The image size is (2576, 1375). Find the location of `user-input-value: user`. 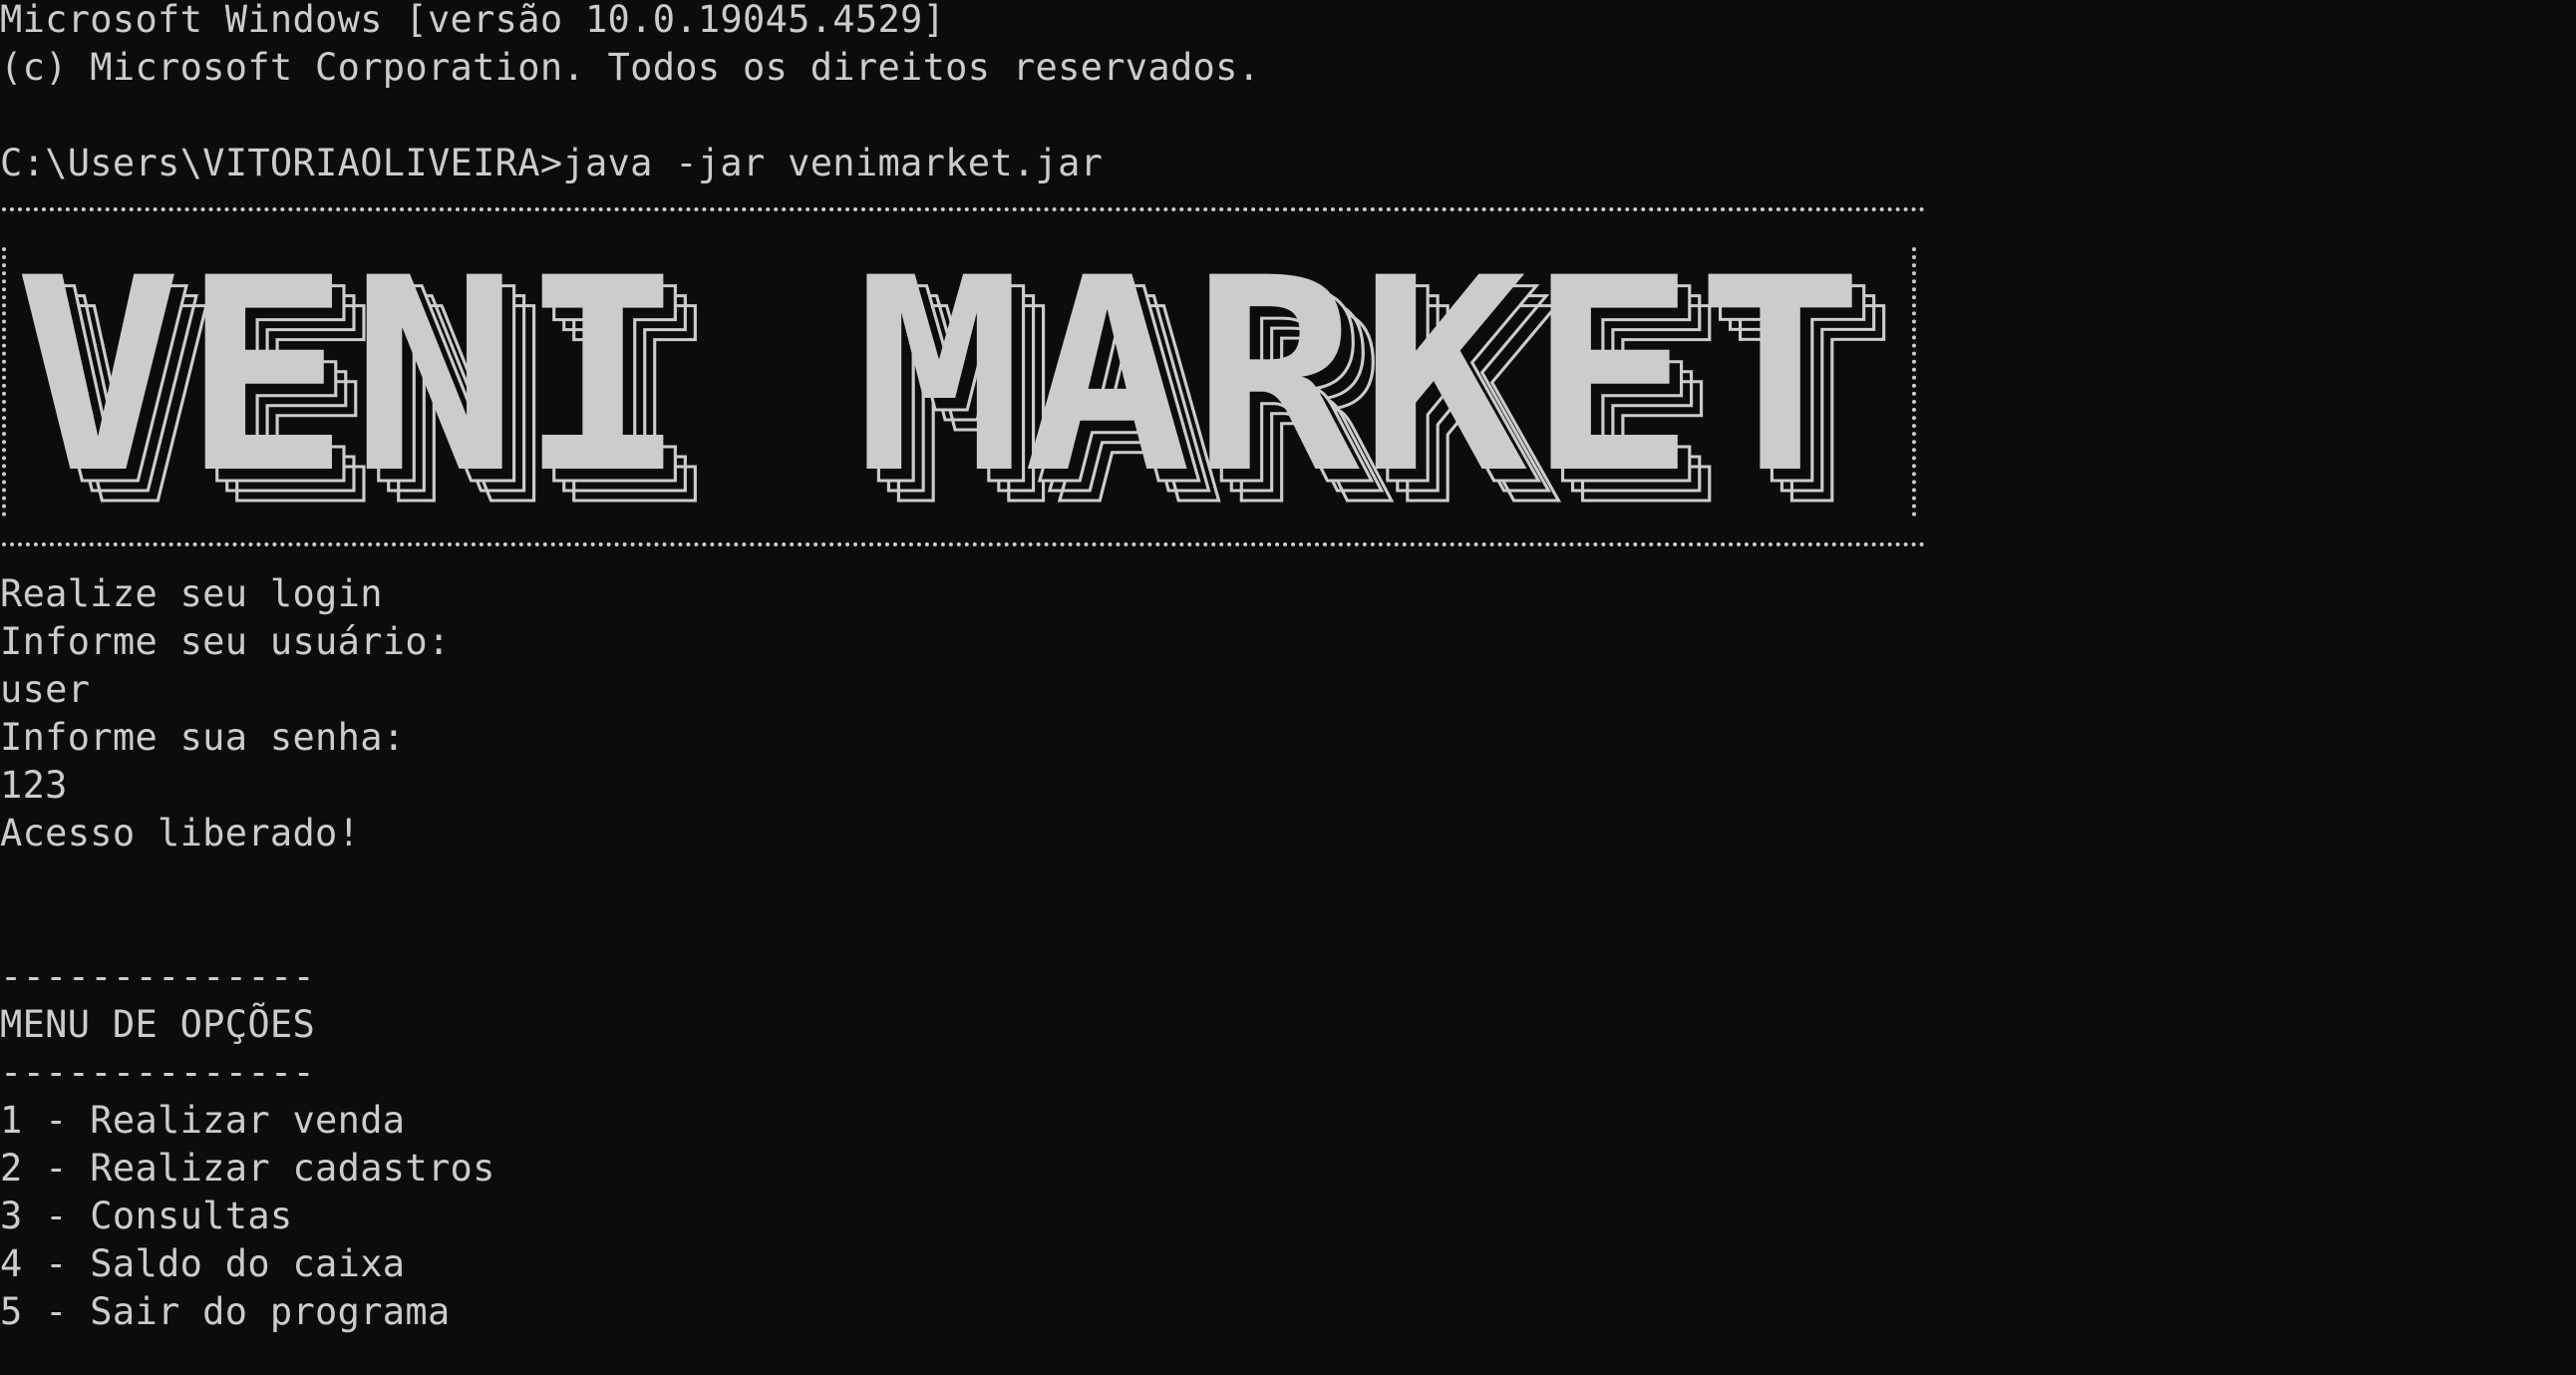

user-input-value: user is located at coordinates (45, 689).